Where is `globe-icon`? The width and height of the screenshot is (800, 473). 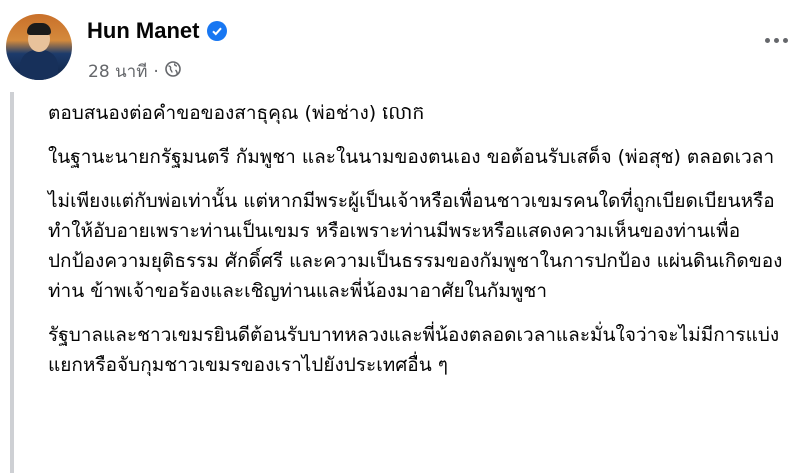 globe-icon is located at coordinates (173, 71).